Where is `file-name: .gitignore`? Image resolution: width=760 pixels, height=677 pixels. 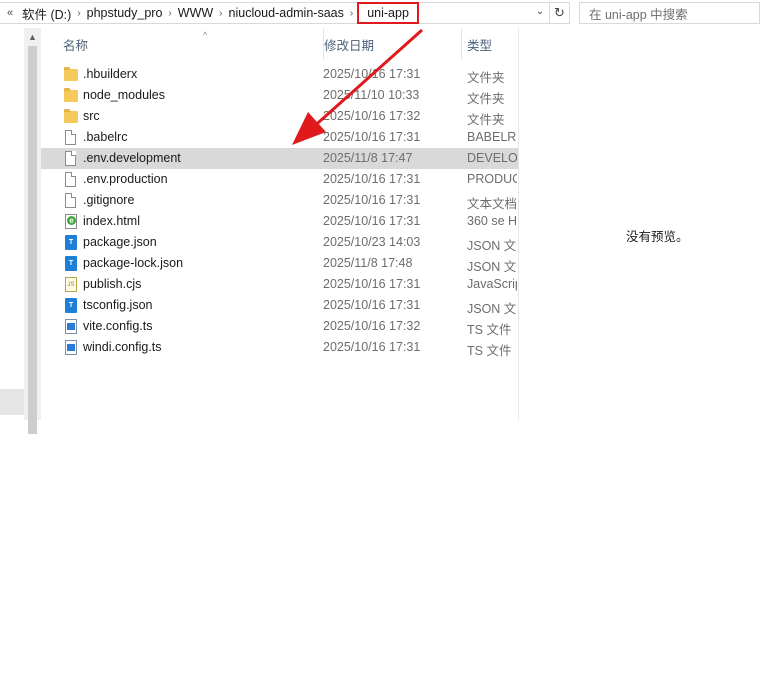
file-name: .gitignore is located at coordinates (109, 200).